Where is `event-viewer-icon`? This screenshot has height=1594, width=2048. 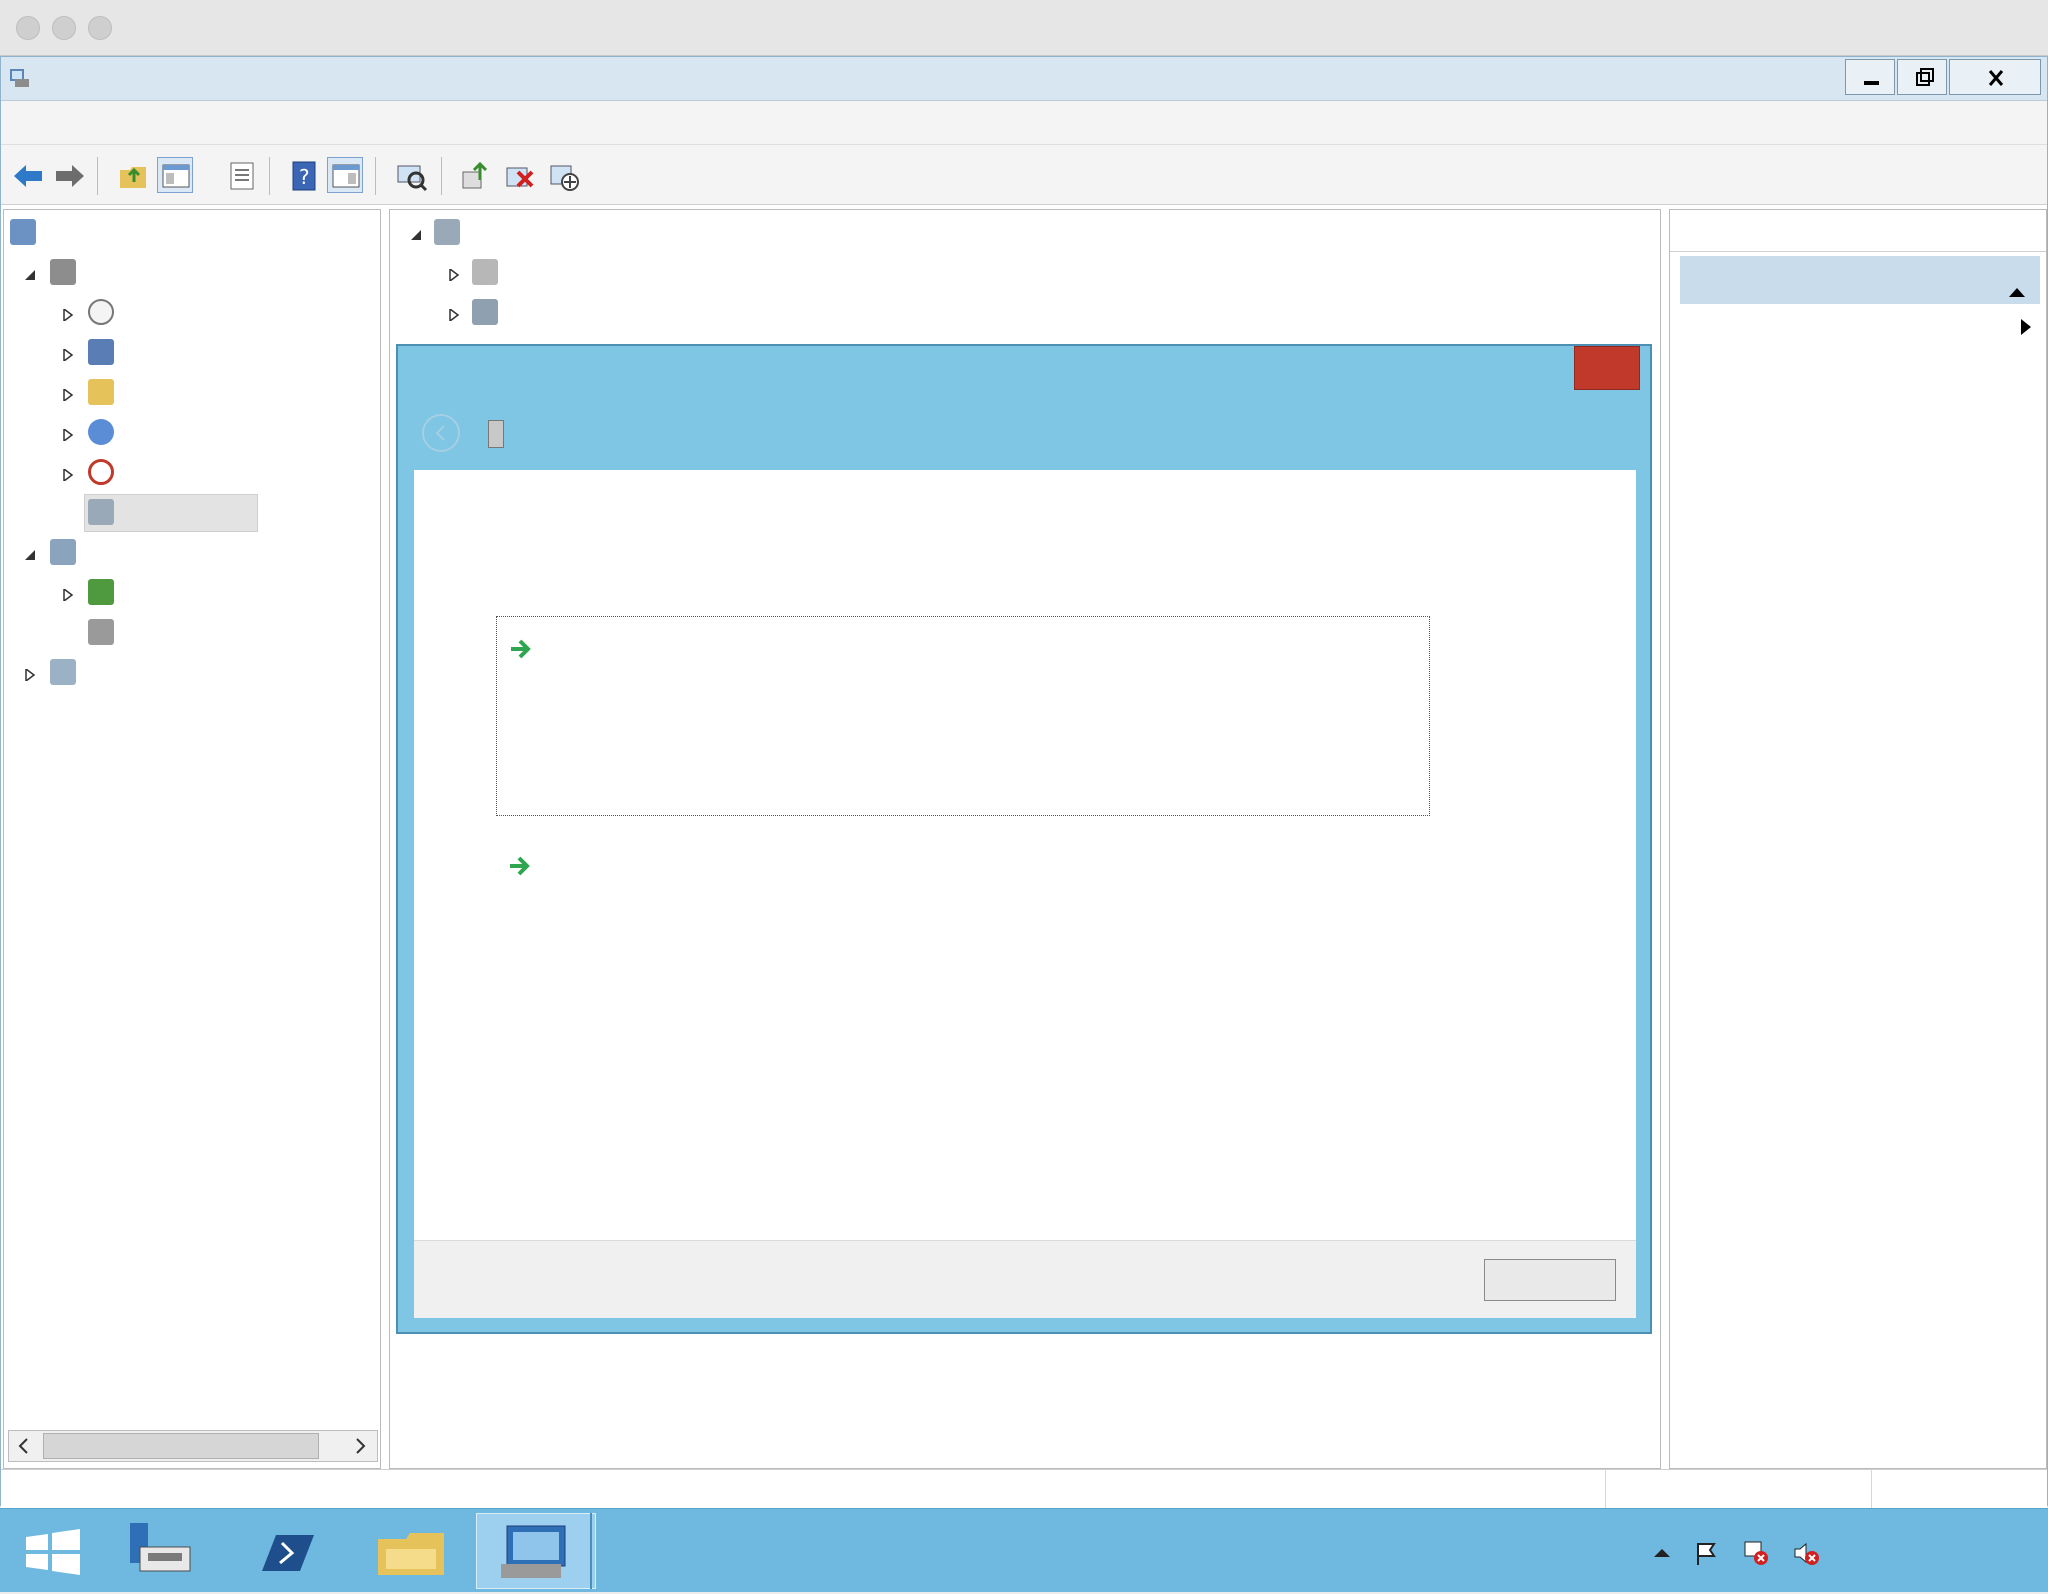
event-viewer-icon is located at coordinates (101, 352).